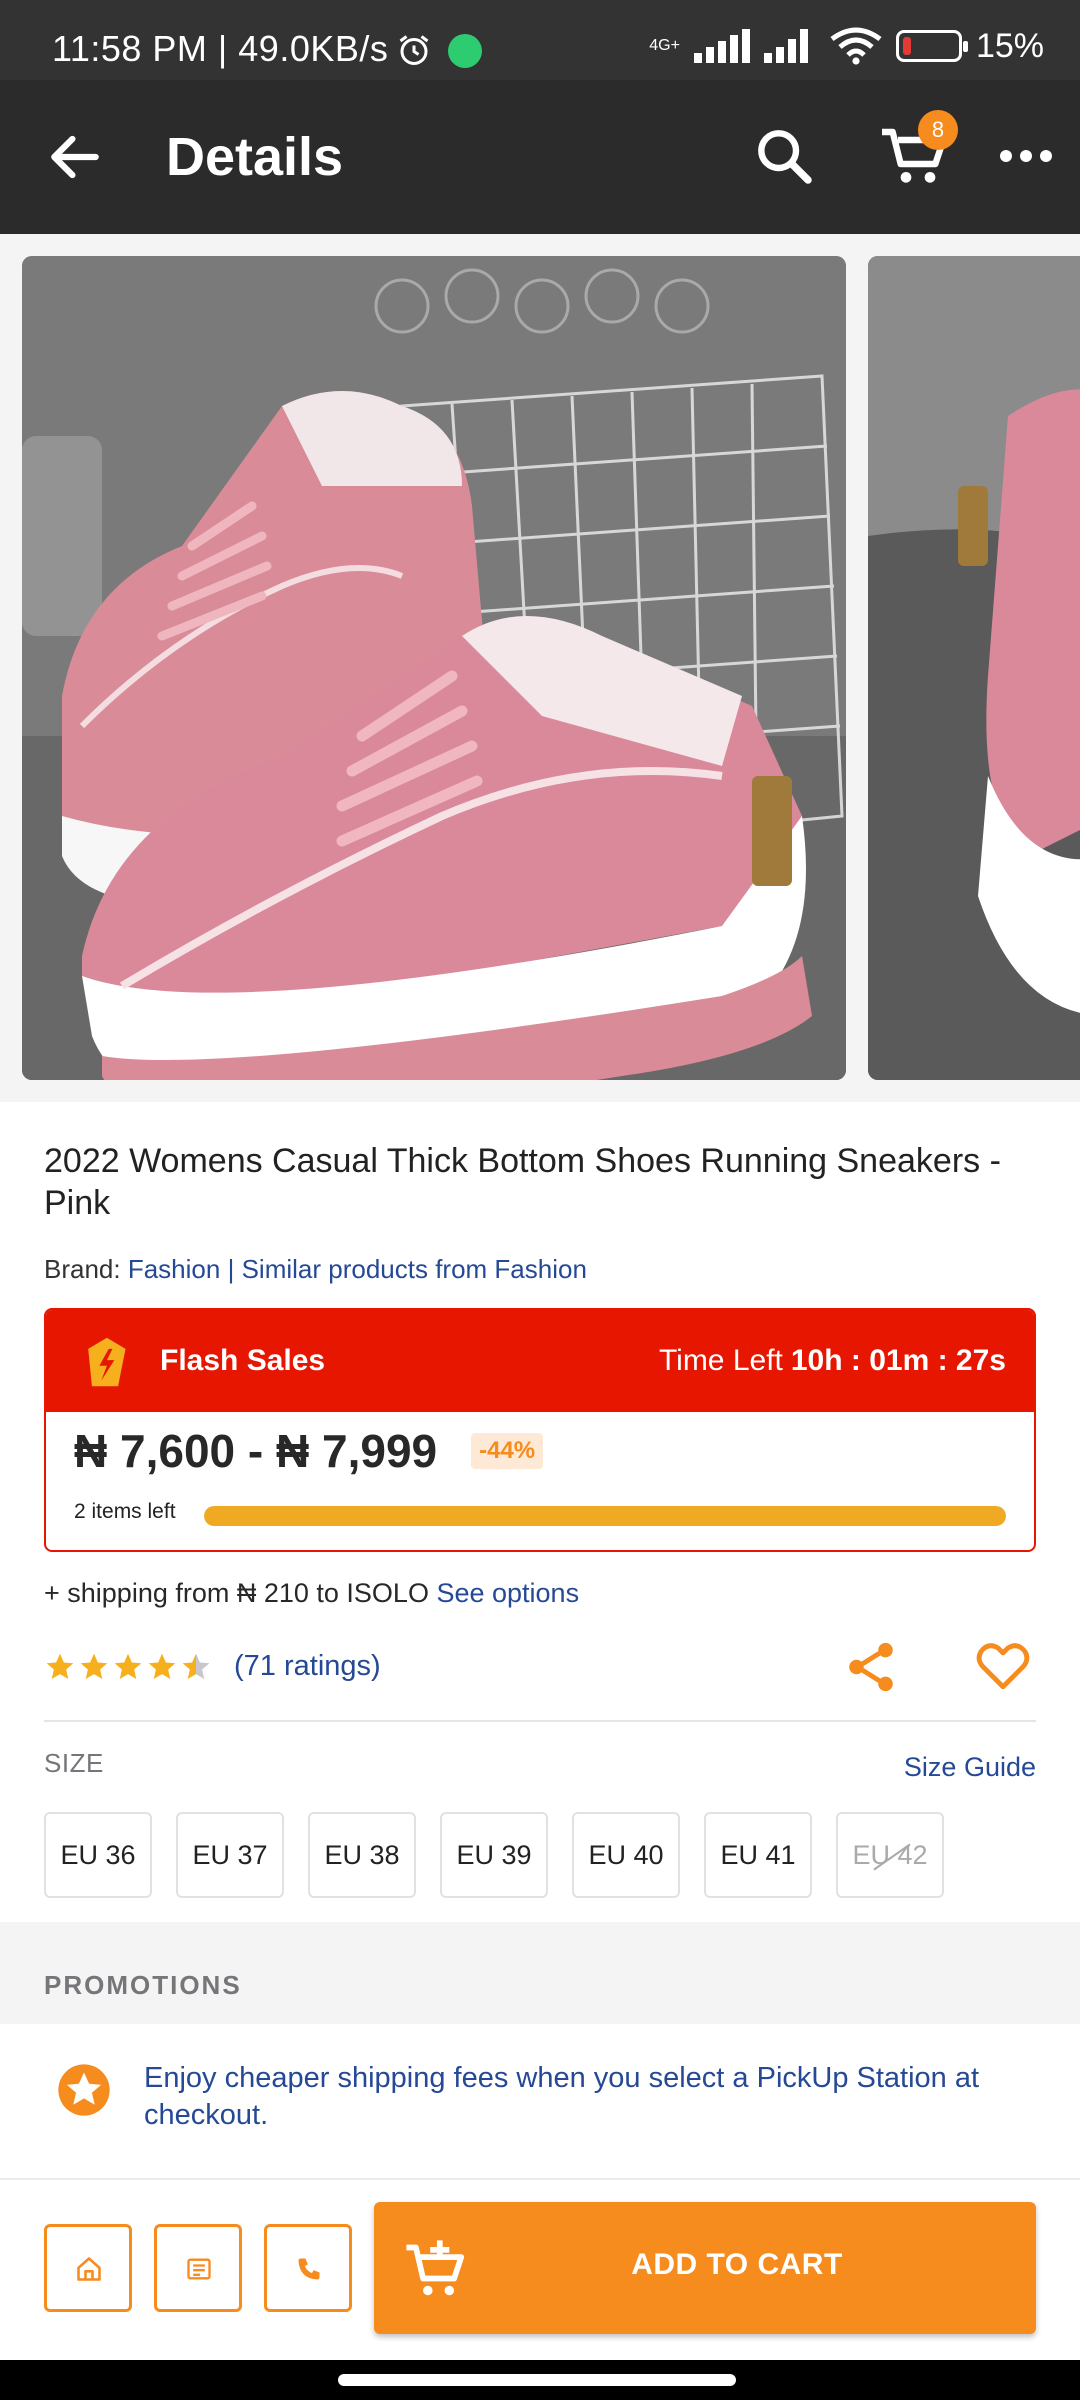  I want to click on app-bar: Details 8, so click(540, 157).